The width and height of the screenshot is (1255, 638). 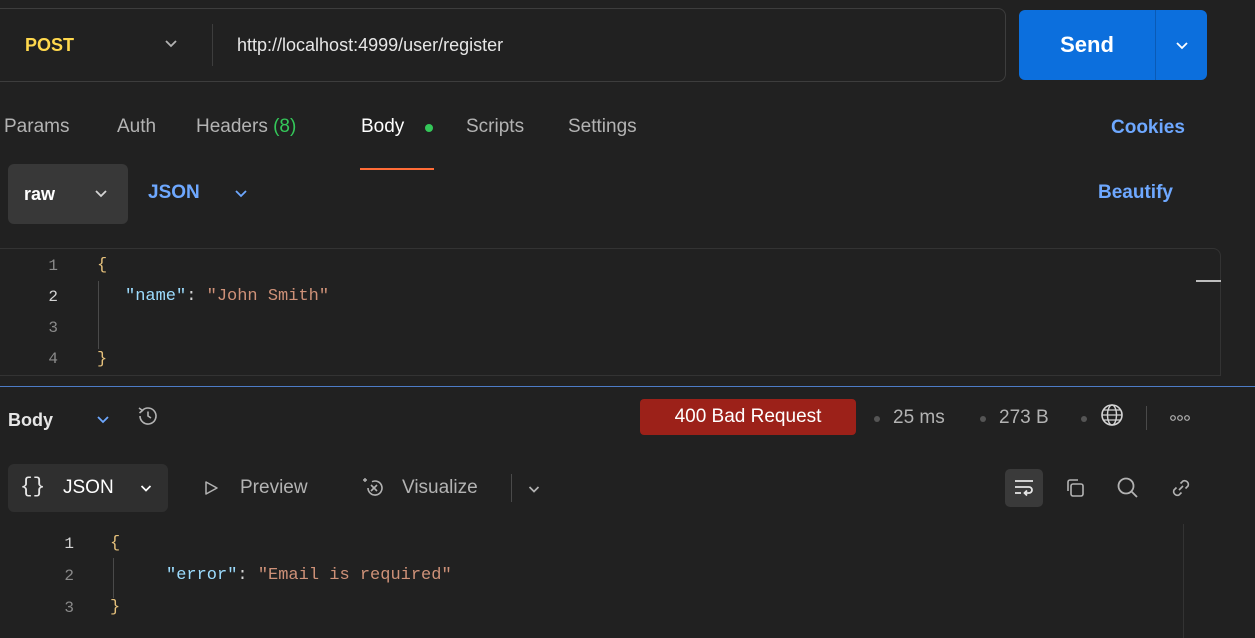 What do you see at coordinates (1024, 418) in the screenshot?
I see `response-size: 273 B` at bounding box center [1024, 418].